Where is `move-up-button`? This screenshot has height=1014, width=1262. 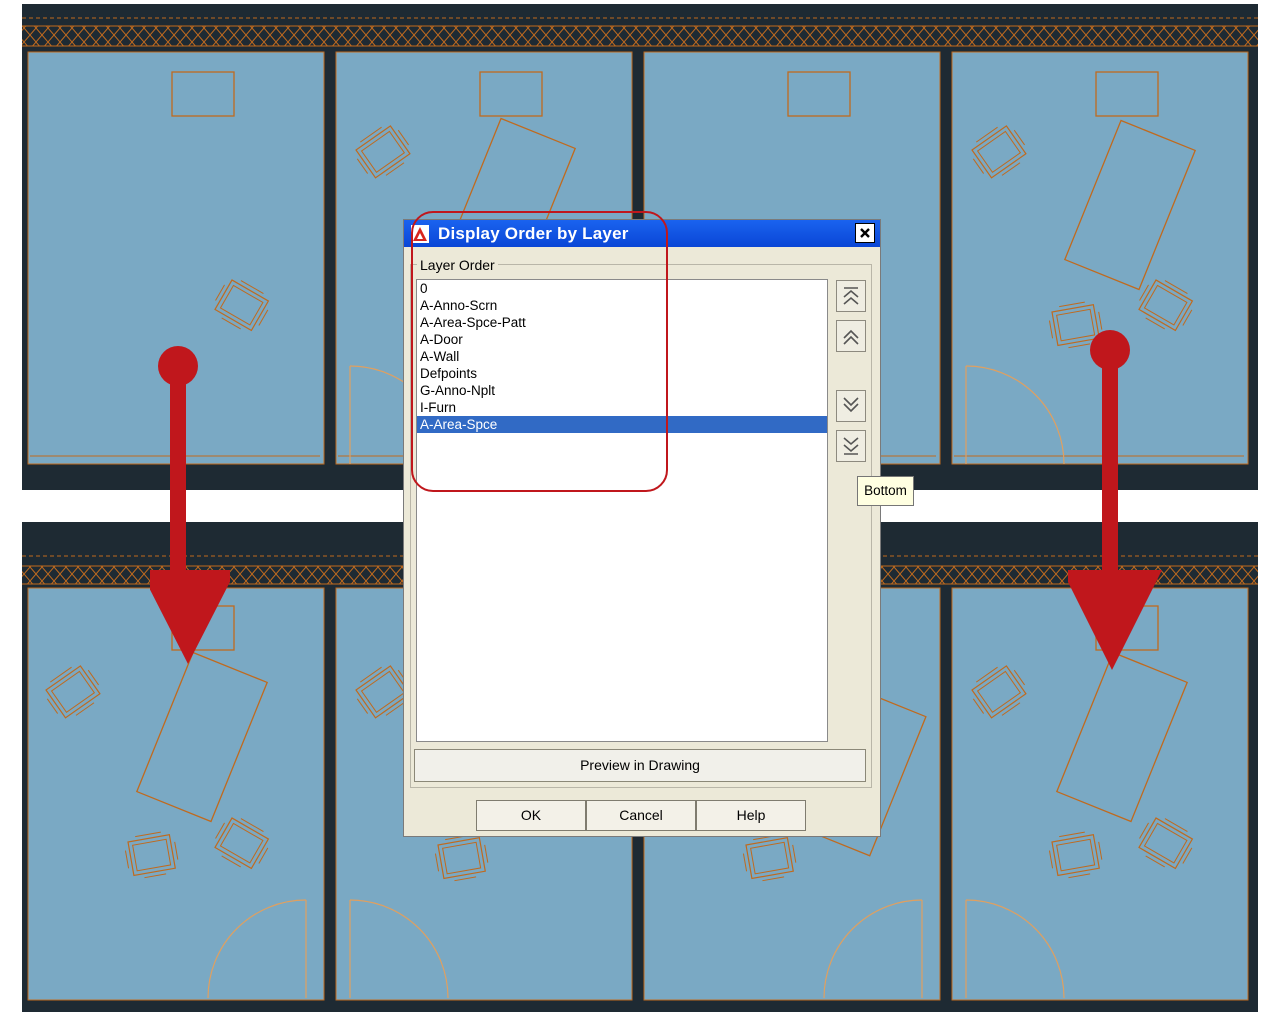
move-up-button is located at coordinates (851, 336).